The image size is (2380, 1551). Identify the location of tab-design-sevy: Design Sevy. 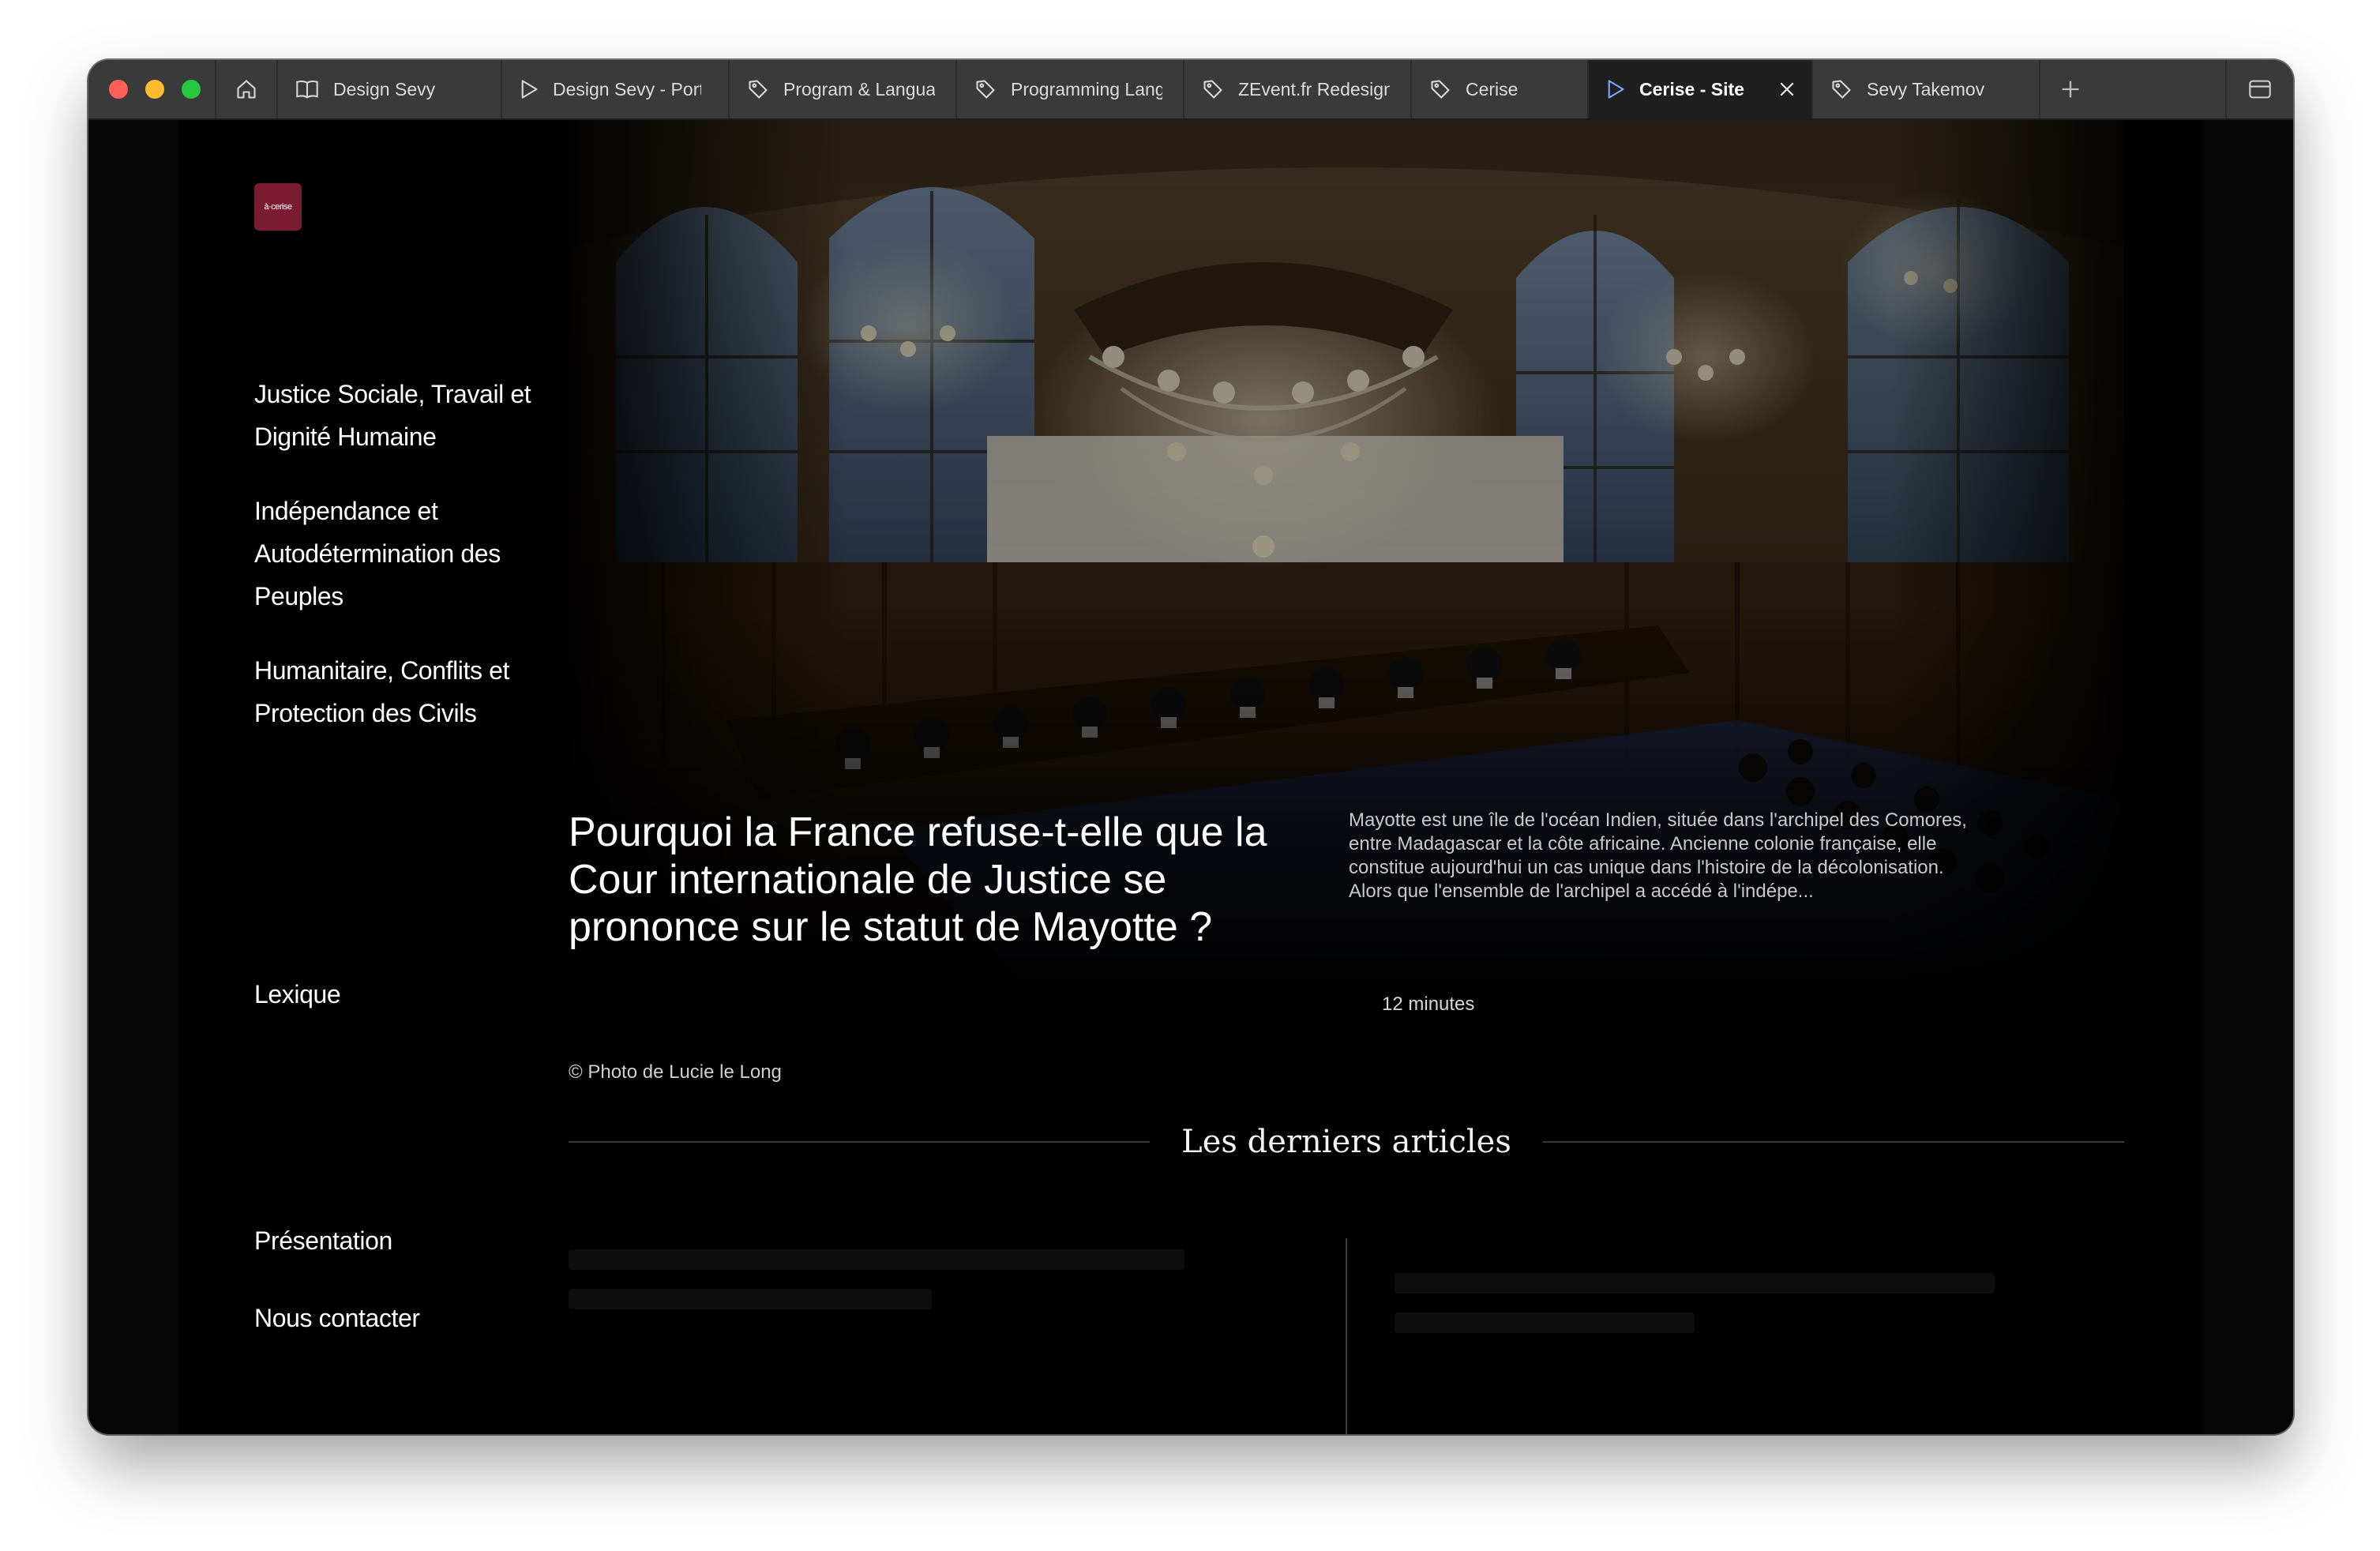
(390, 89).